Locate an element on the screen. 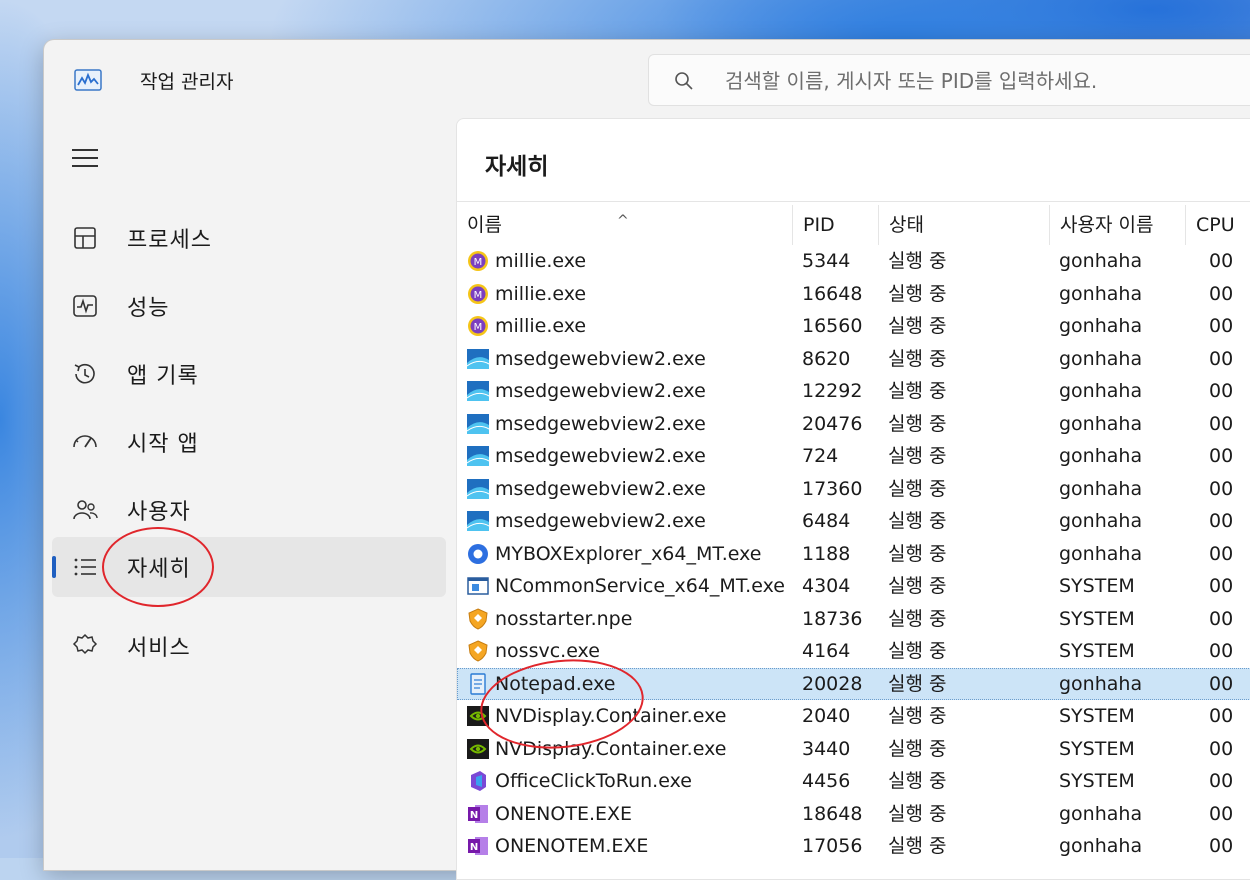 The image size is (1250, 880). table-row: msedgewebview2.exe 20476 실행 중 gonhaha 00 is located at coordinates (853, 424).